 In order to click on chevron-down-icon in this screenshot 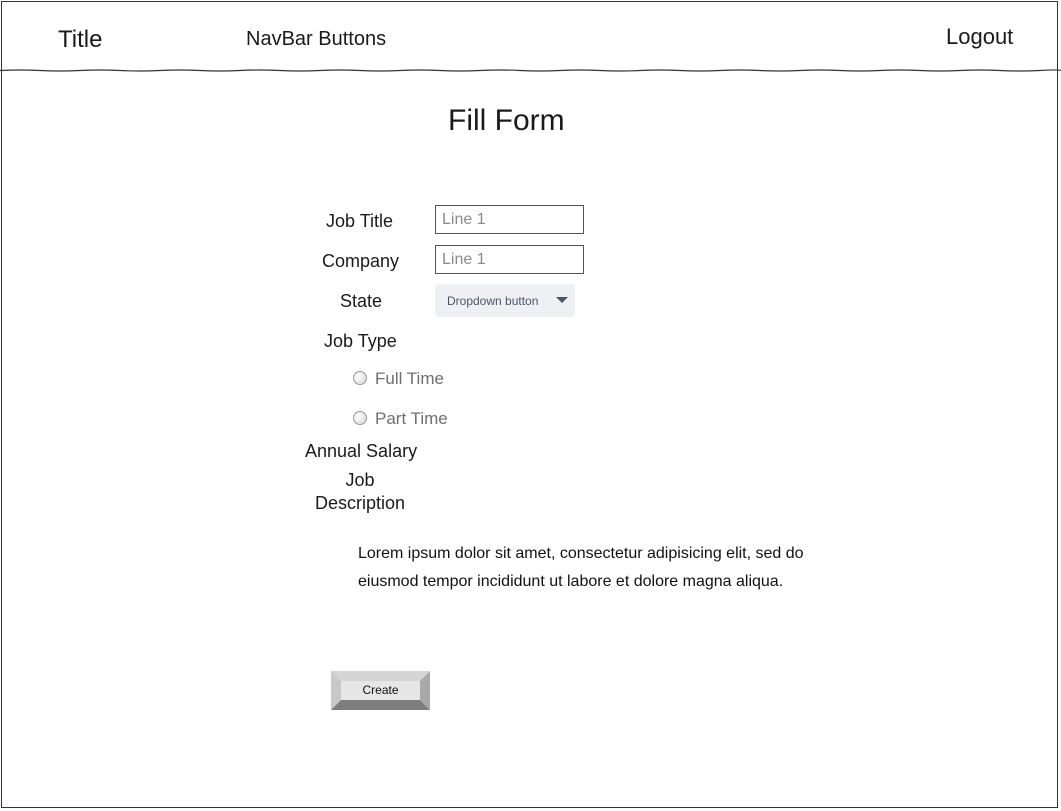, I will do `click(562, 300)`.